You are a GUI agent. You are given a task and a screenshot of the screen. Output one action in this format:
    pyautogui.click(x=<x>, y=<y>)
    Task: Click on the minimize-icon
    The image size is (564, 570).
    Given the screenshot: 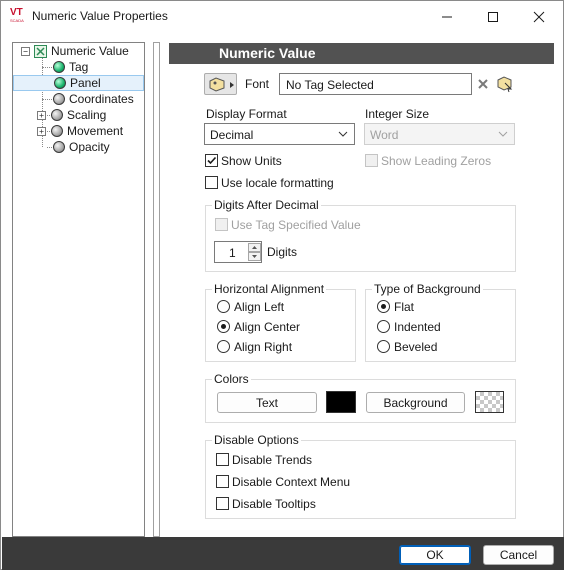 What is the action you would take?
    pyautogui.click(x=447, y=16)
    